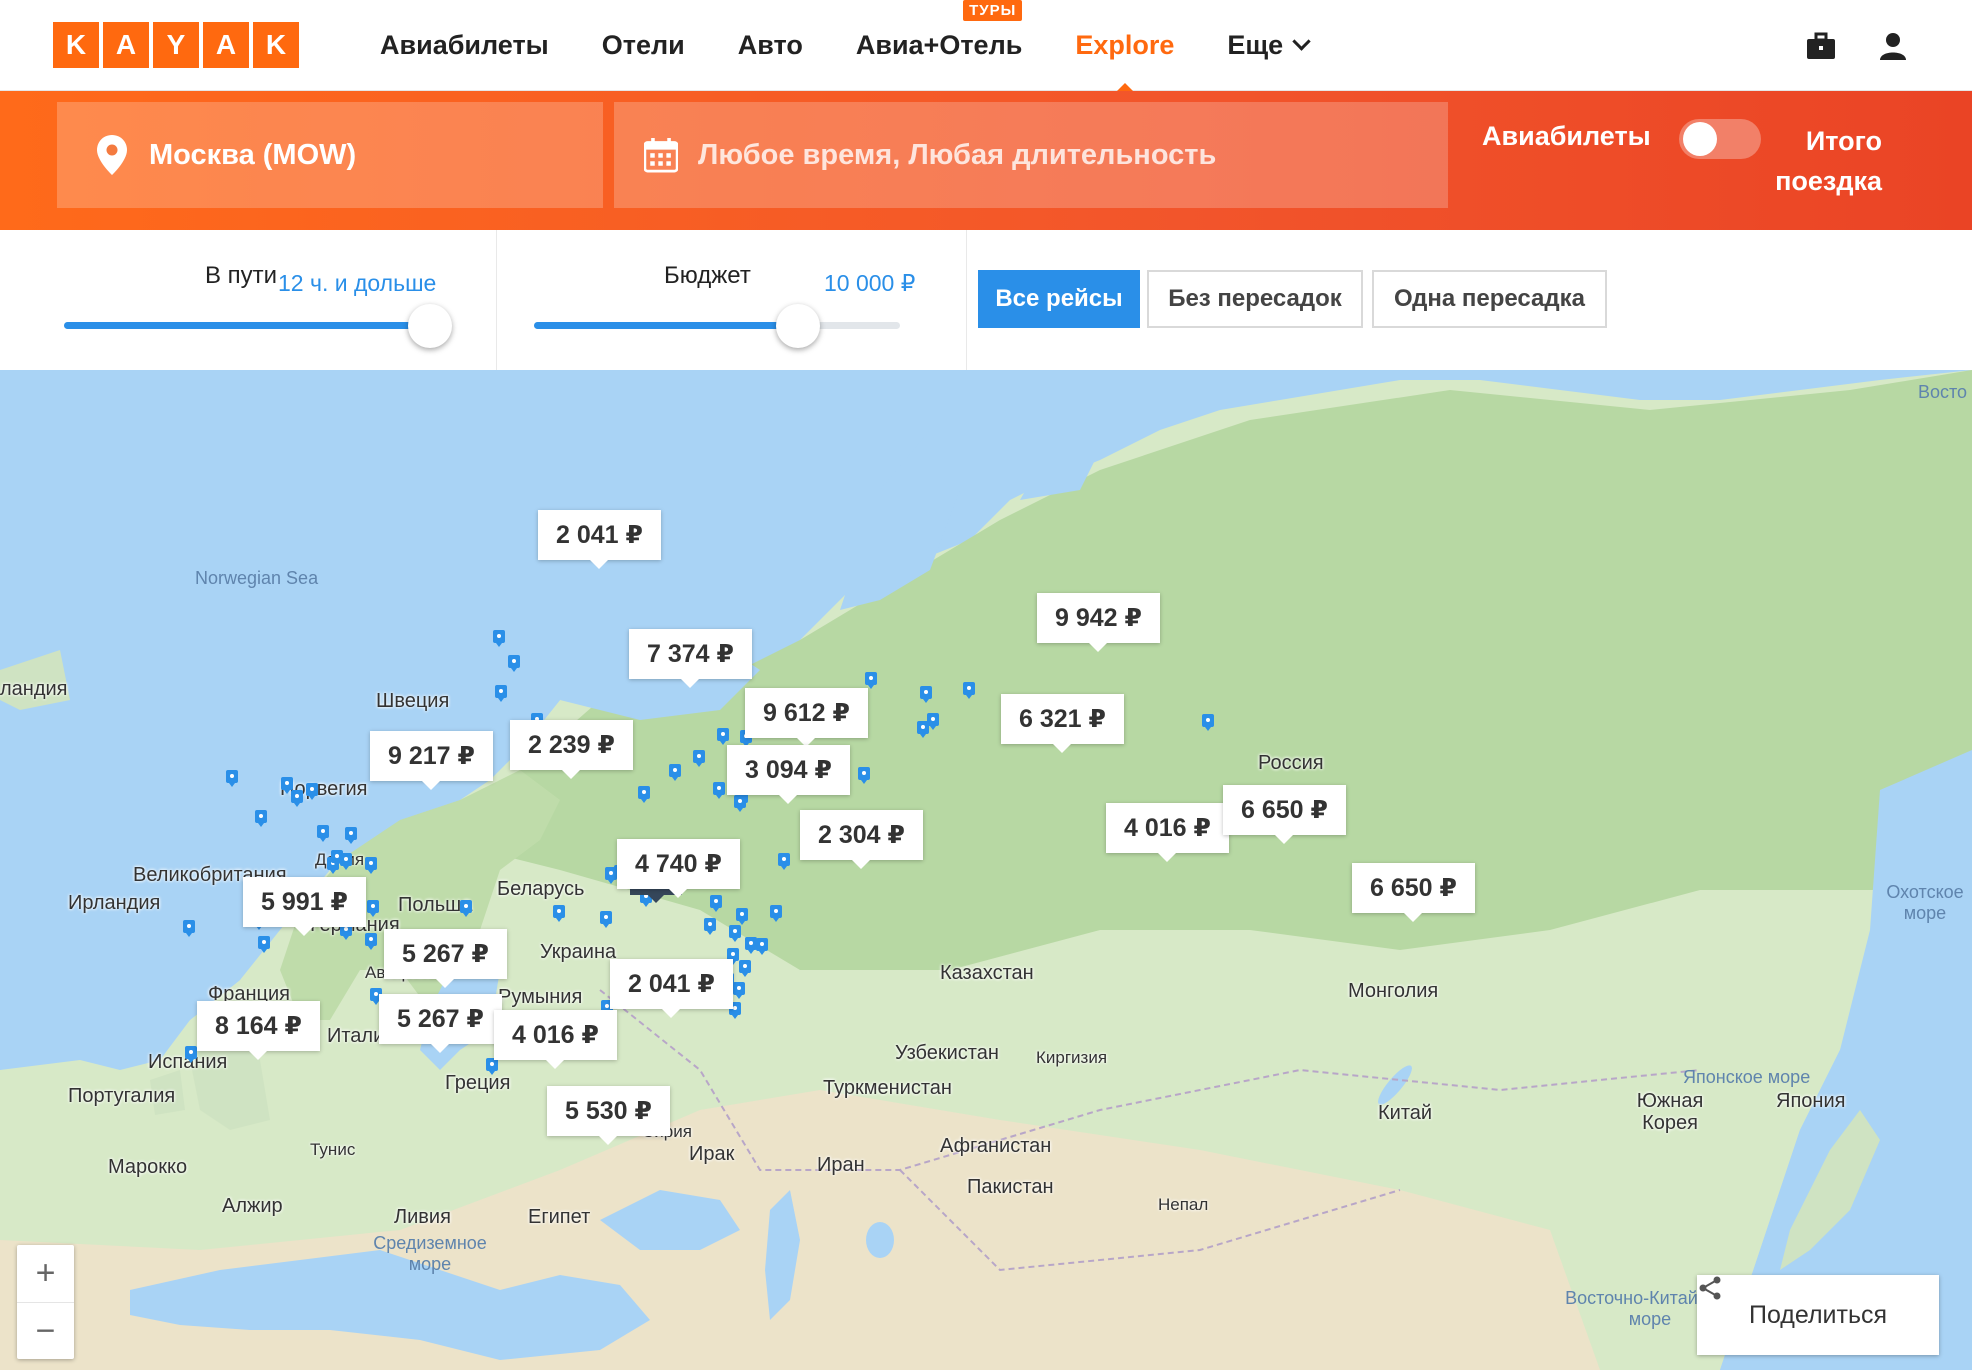 The image size is (1972, 1370). Describe the element at coordinates (247, 325) in the screenshot. I see `duration-slider` at that location.